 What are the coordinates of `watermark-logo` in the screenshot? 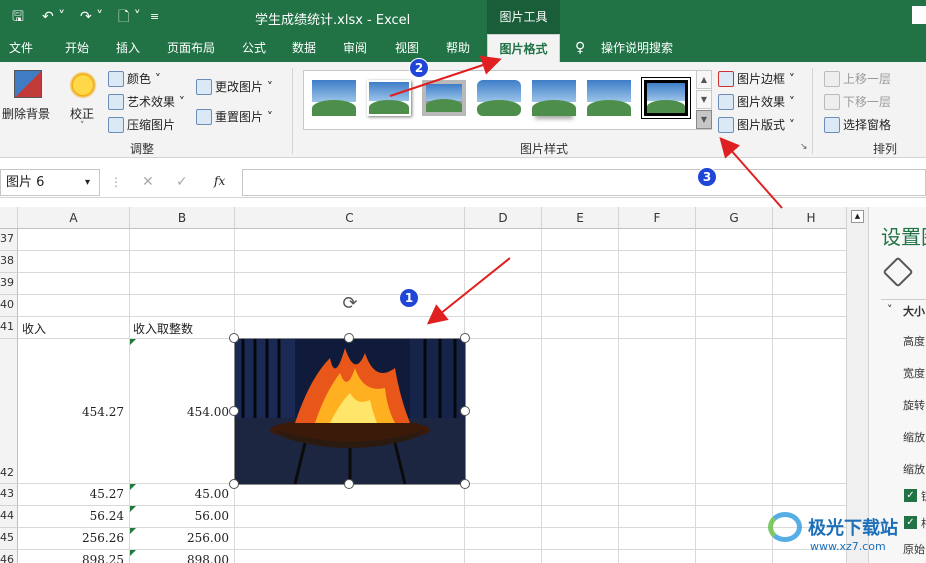 It's located at (785, 527).